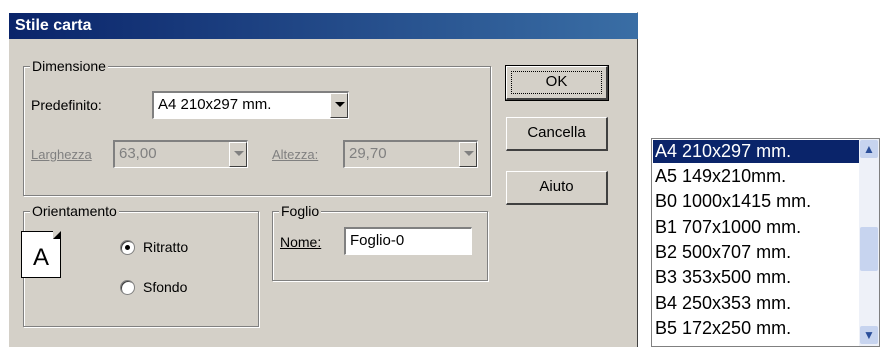 The height and width of the screenshot is (347, 880). What do you see at coordinates (756, 277) in the screenshot?
I see `list-item: B3 353x500 mm.` at bounding box center [756, 277].